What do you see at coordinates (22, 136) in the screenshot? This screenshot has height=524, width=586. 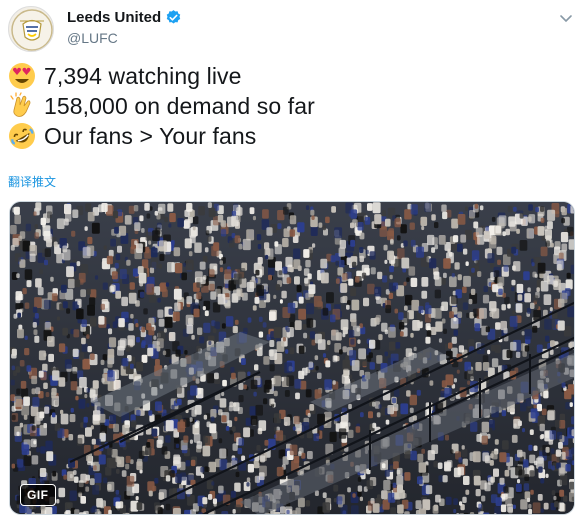 I see `rolling-laughing-emoji-icon` at bounding box center [22, 136].